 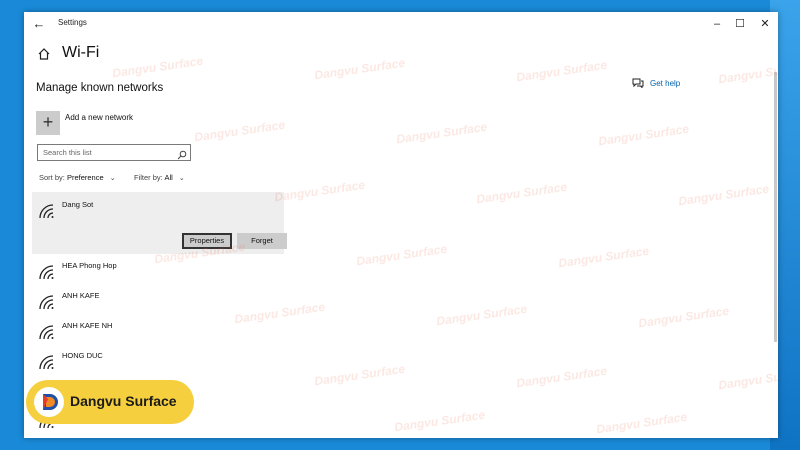 I want to click on chat-bubble-icon, so click(x=638, y=83).